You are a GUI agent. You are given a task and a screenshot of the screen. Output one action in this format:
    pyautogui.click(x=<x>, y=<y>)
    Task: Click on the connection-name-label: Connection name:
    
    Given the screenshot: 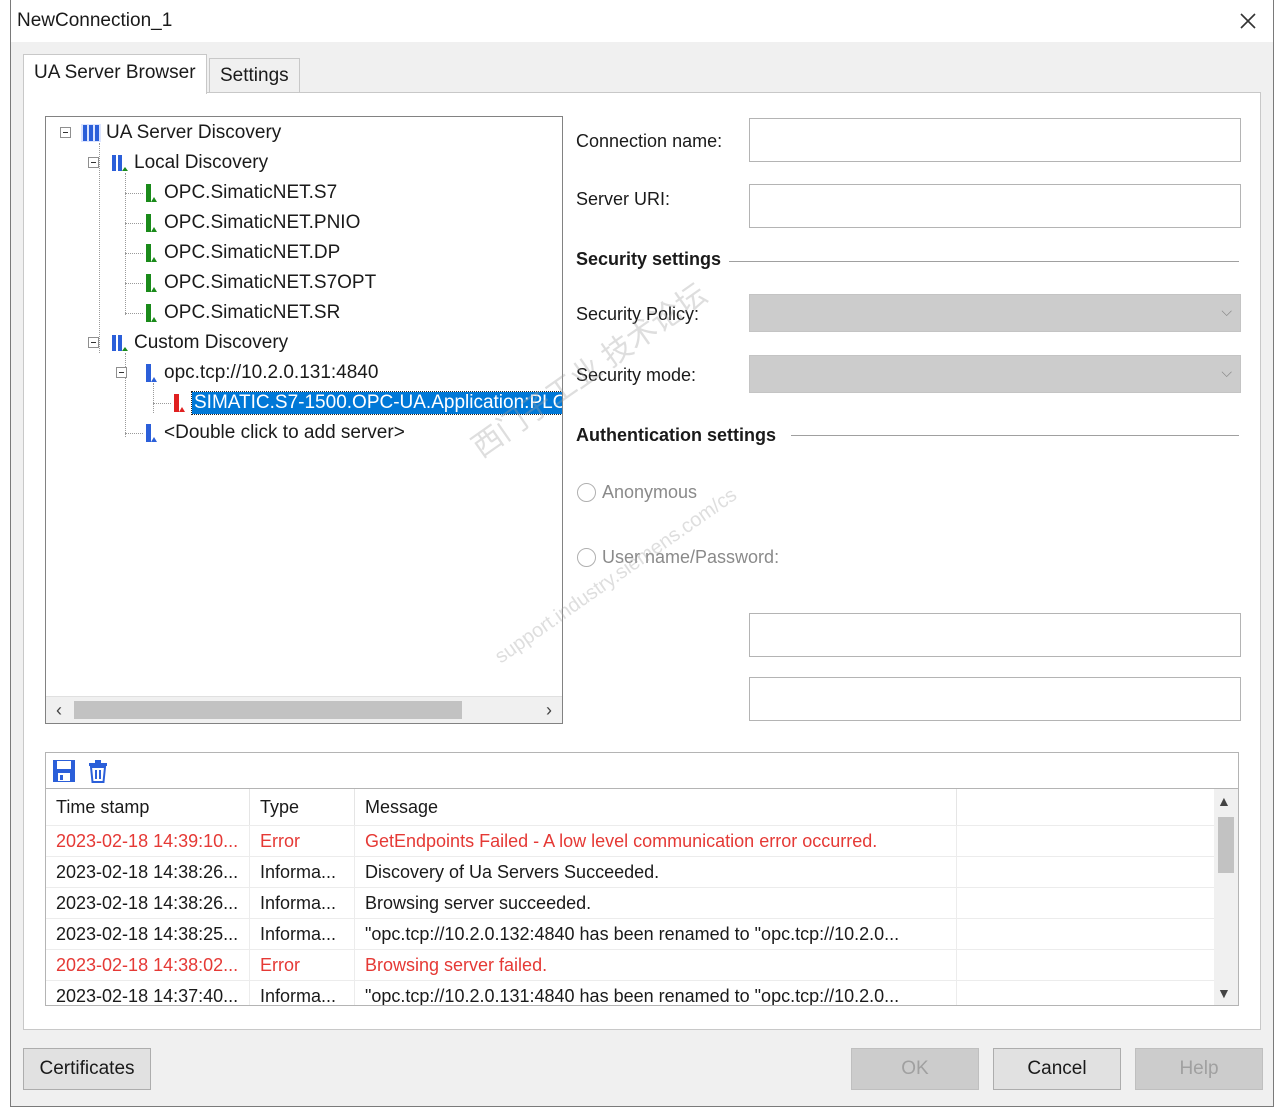 What is the action you would take?
    pyautogui.click(x=649, y=141)
    